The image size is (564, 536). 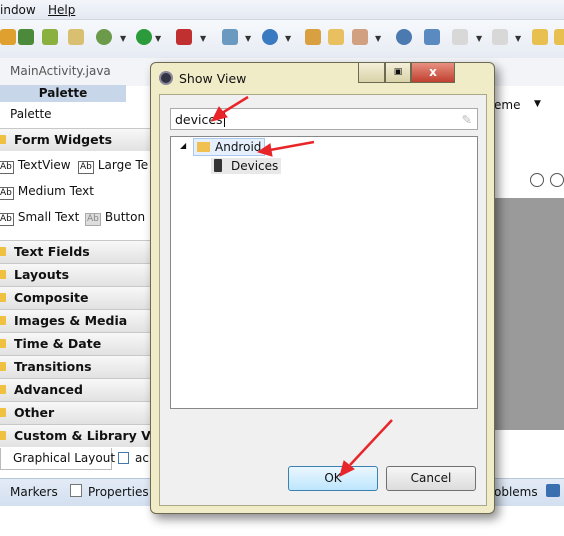 I want to click on arrow-to-ok, so click(x=371, y=442).